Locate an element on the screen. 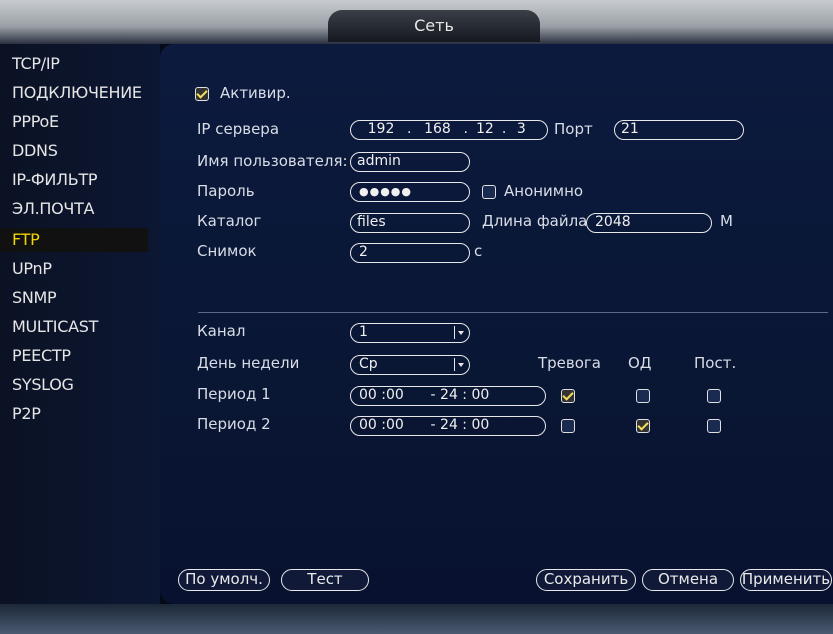 The width and height of the screenshot is (833, 634). col-md-header: ОД is located at coordinates (640, 363).